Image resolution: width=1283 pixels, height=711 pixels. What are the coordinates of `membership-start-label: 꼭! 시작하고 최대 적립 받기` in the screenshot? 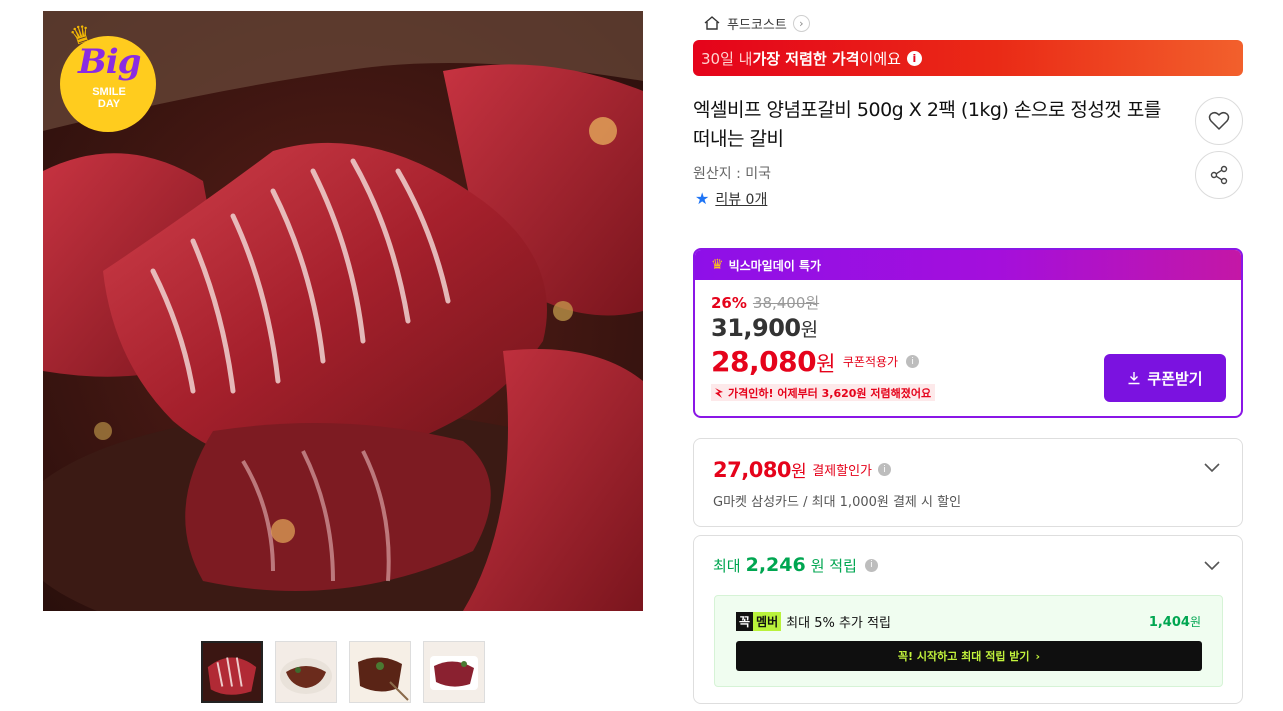 It's located at (963, 656).